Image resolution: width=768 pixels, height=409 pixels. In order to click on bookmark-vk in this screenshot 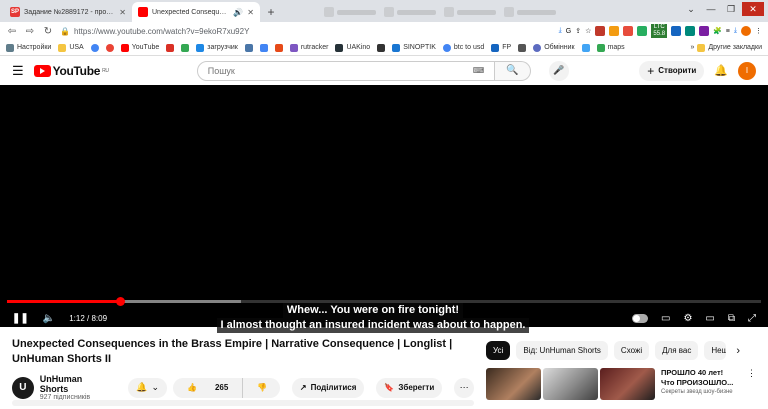, I will do `click(248, 47)`.